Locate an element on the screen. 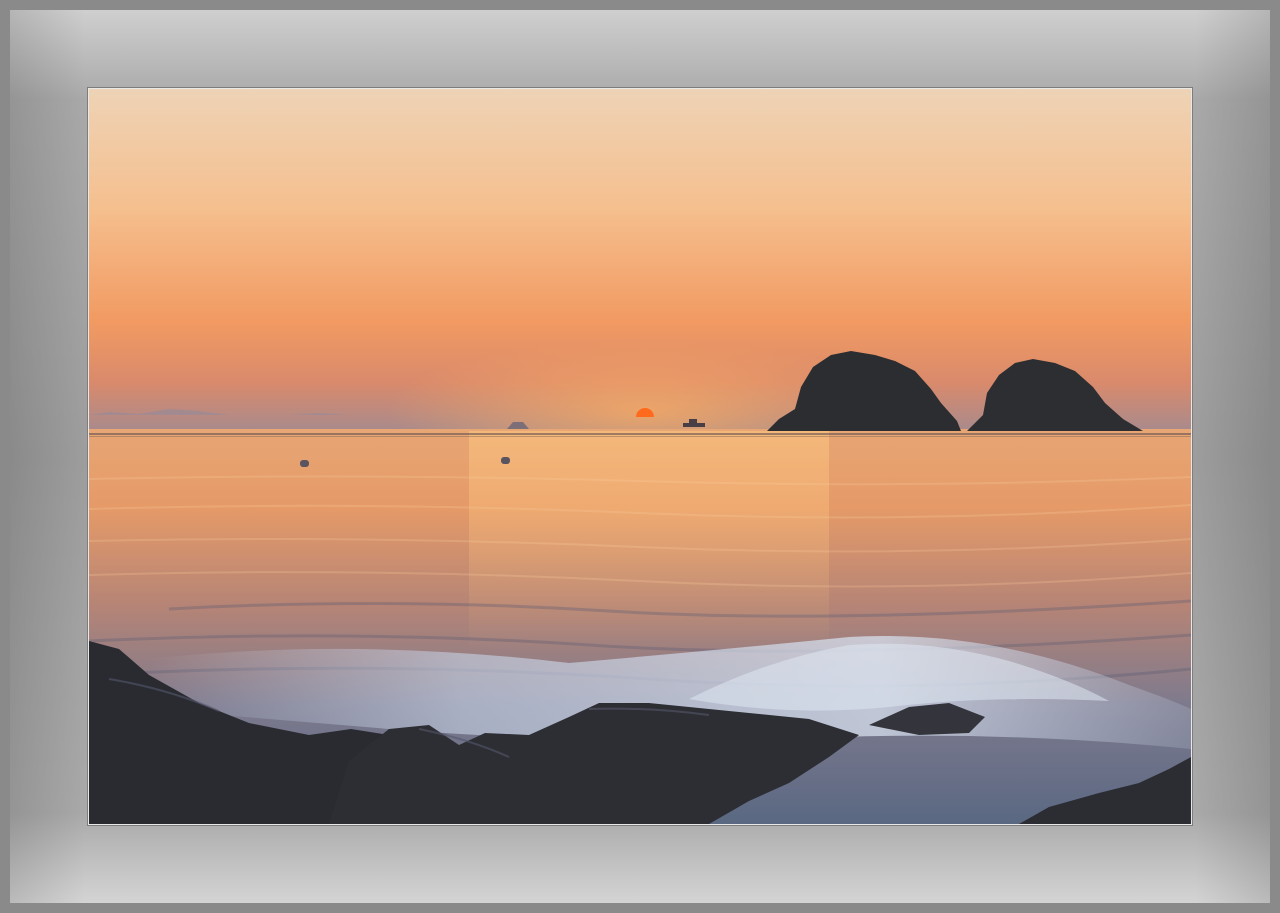 Image resolution: width=1280 pixels, height=913 pixels. buoy-line is located at coordinates (640, 435).